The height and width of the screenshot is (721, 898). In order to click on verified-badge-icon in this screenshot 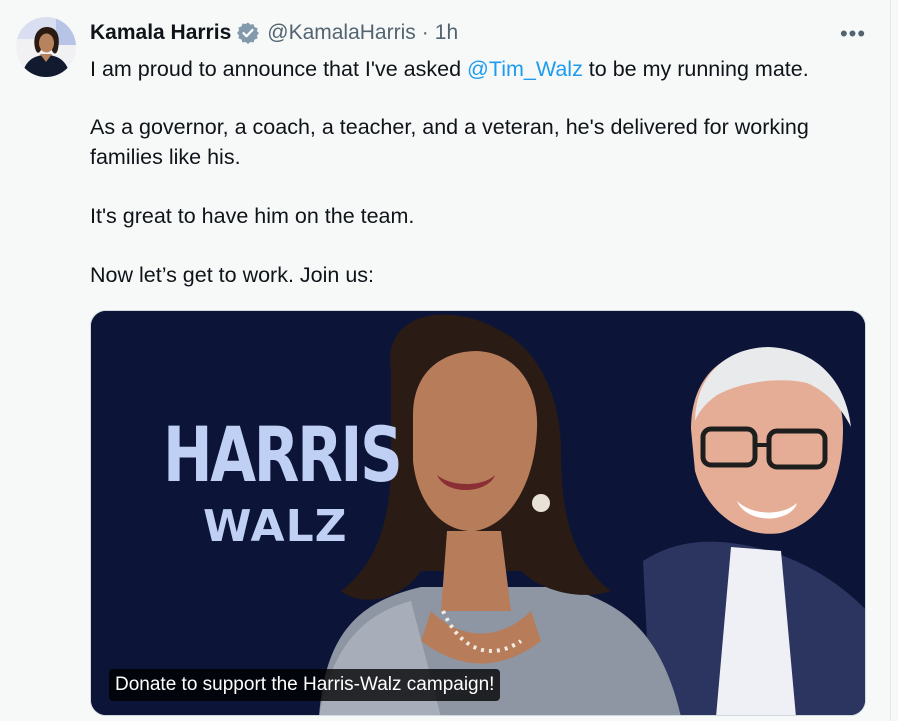, I will do `click(248, 33)`.